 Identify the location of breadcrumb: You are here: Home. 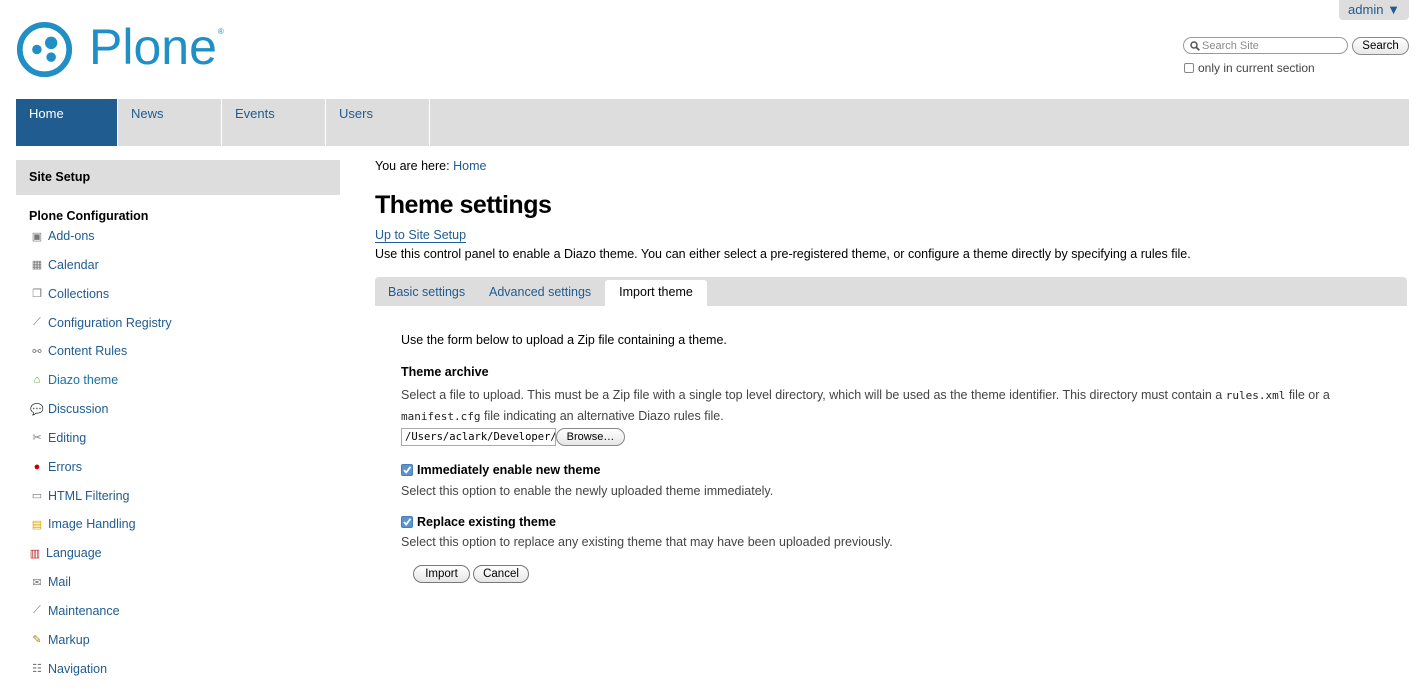
(430, 166).